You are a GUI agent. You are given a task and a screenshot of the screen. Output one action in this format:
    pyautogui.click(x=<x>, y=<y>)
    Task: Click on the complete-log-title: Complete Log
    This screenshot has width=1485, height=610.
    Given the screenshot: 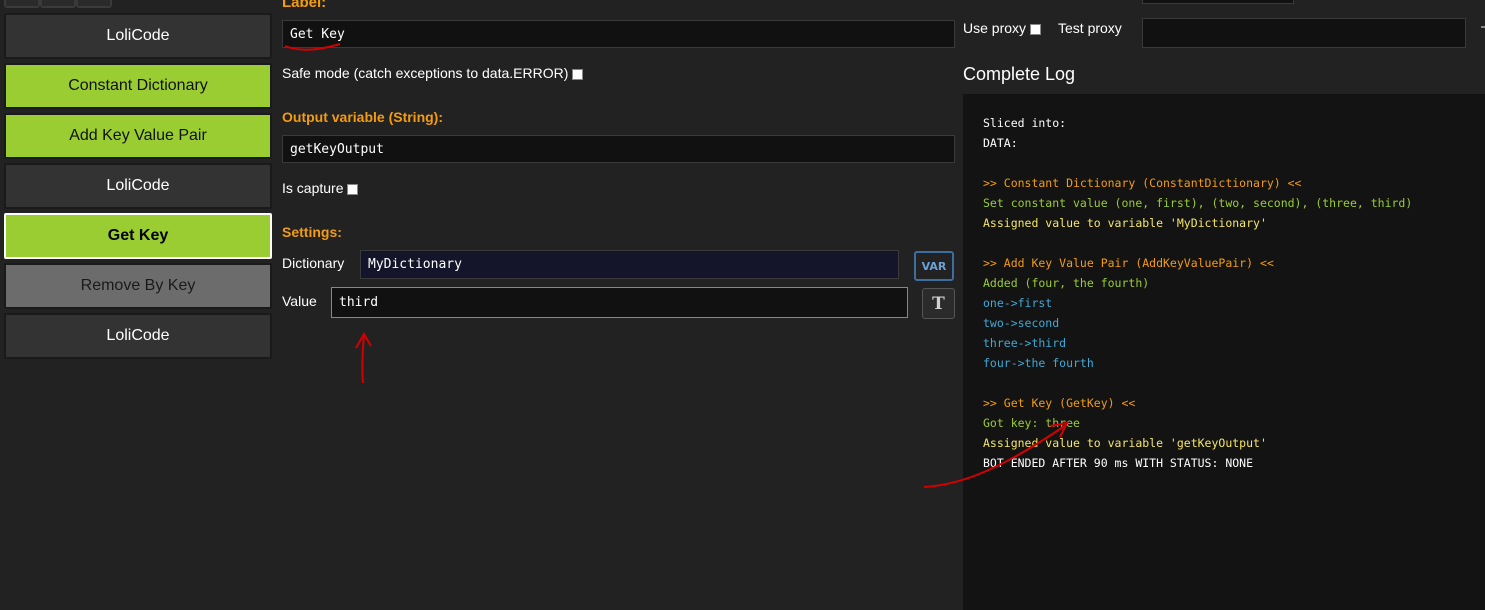 What is the action you would take?
    pyautogui.click(x=1019, y=74)
    